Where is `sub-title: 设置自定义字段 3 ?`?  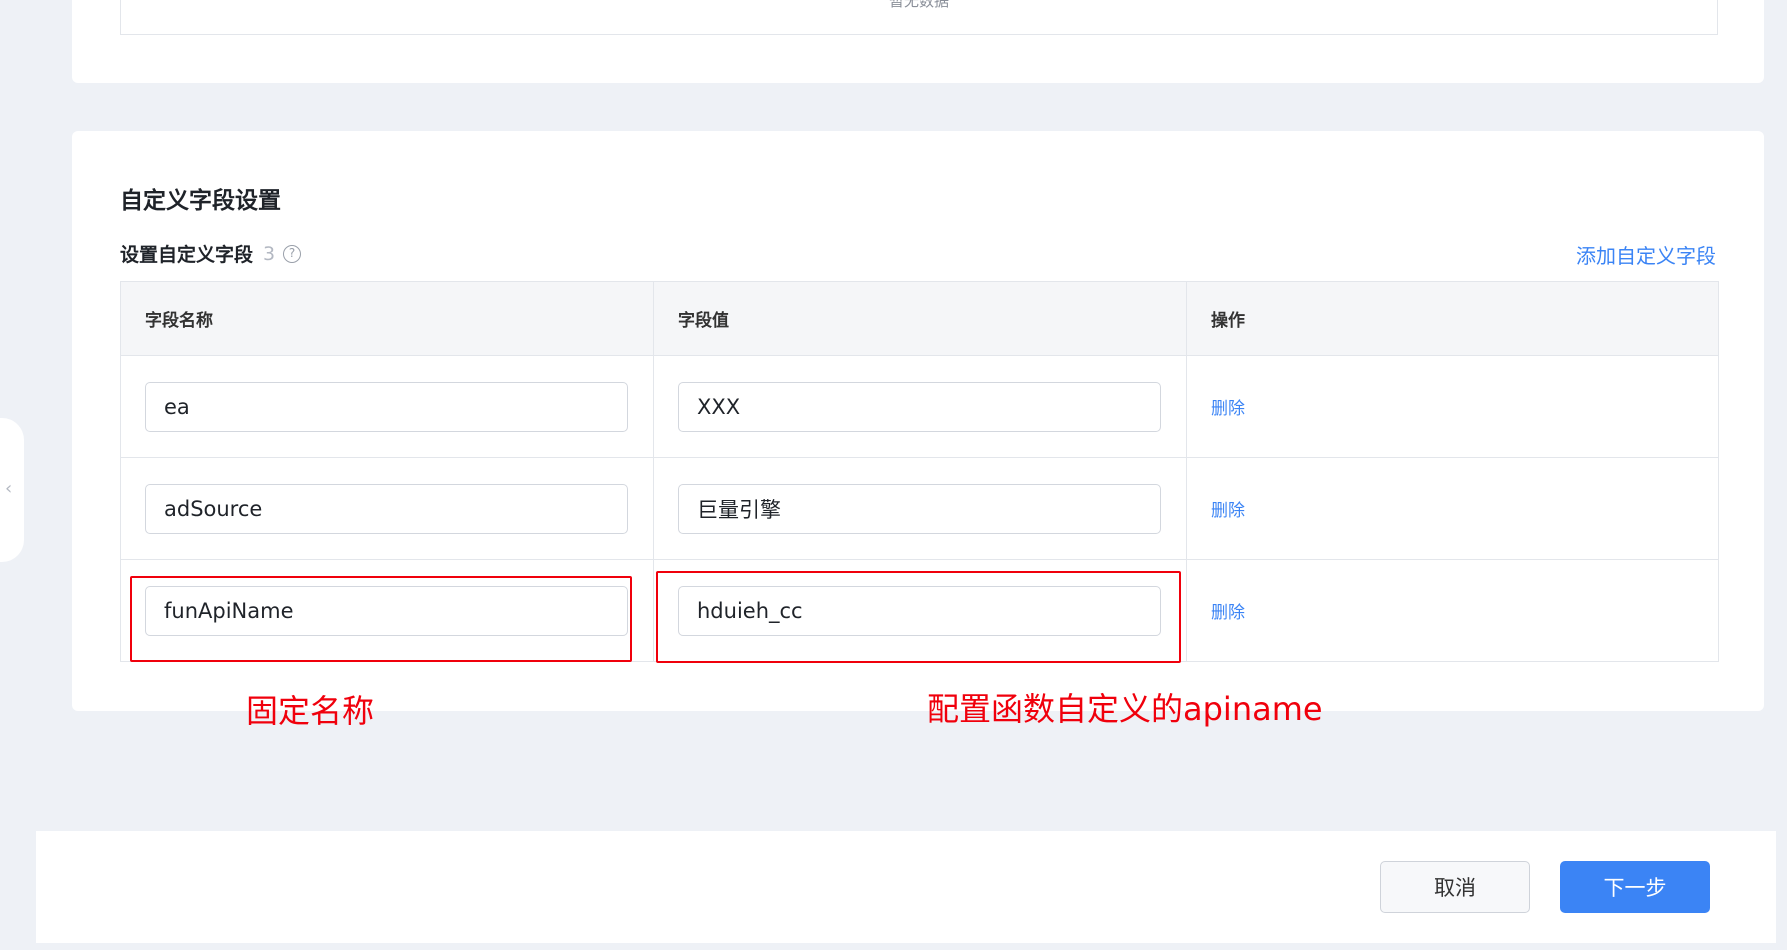 sub-title: 设置自定义字段 3 ? is located at coordinates (211, 253).